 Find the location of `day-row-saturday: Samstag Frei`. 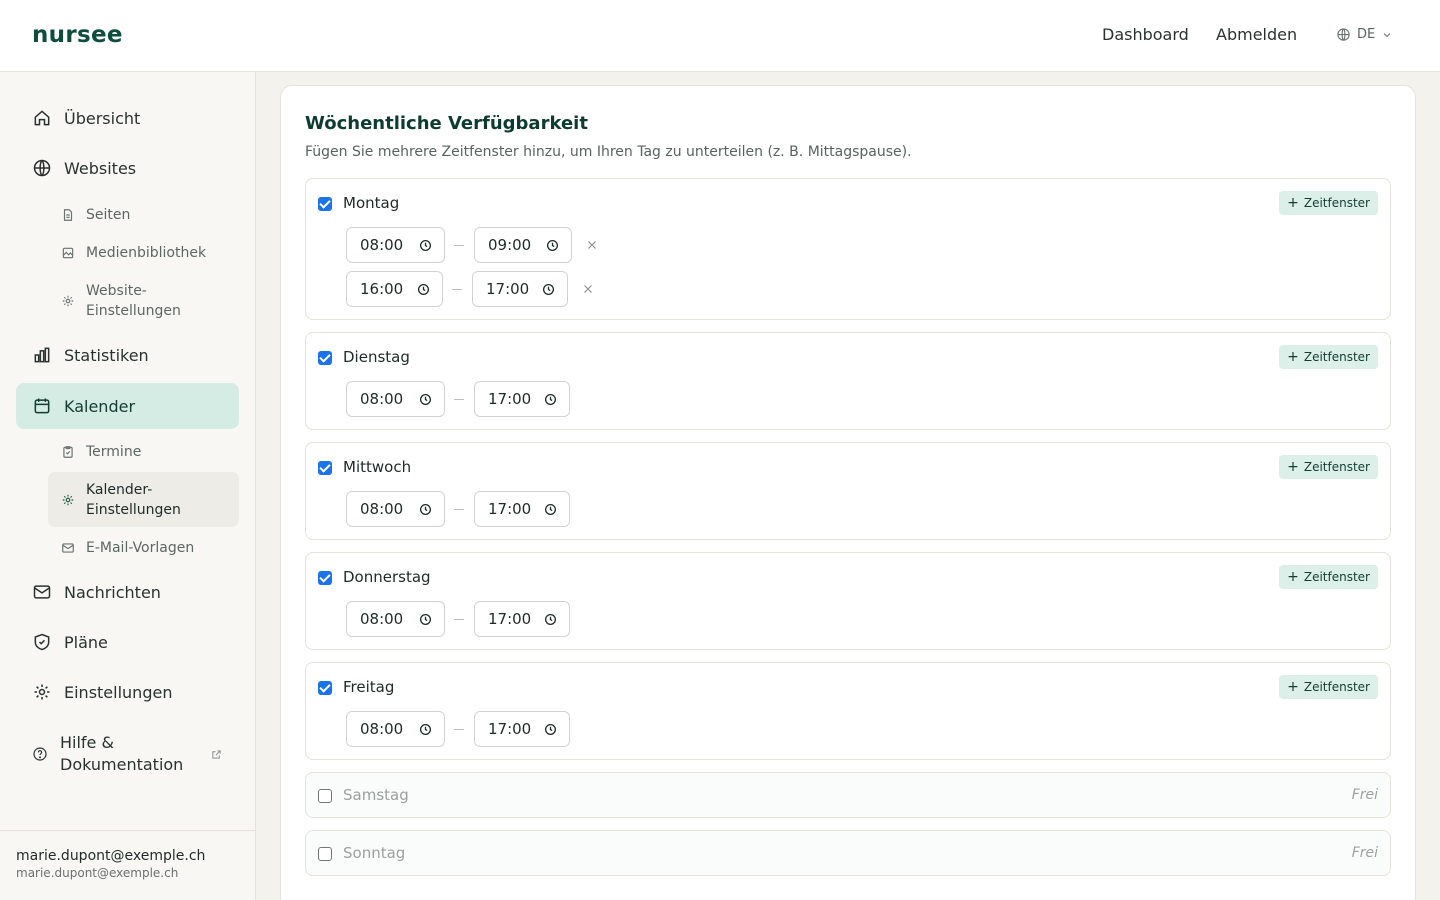

day-row-saturday: Samstag Frei is located at coordinates (848, 795).